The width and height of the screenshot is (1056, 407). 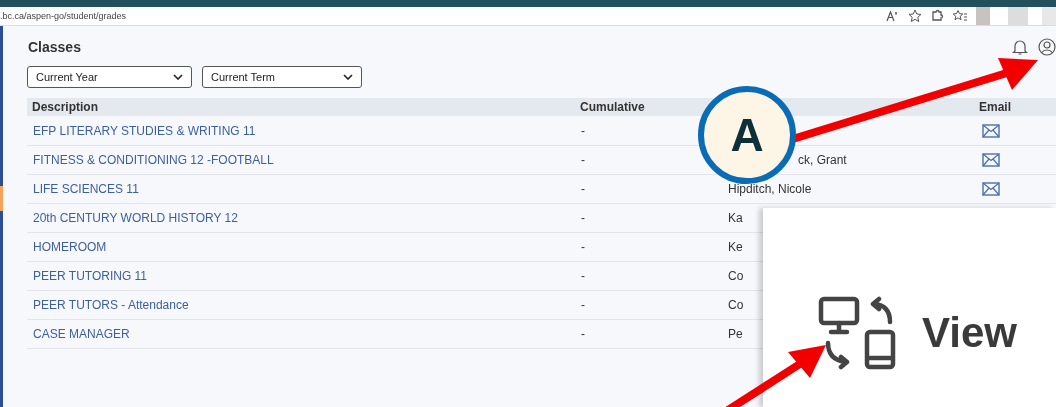 I want to click on class-link: PEER TUTORING 11, so click(x=90, y=276).